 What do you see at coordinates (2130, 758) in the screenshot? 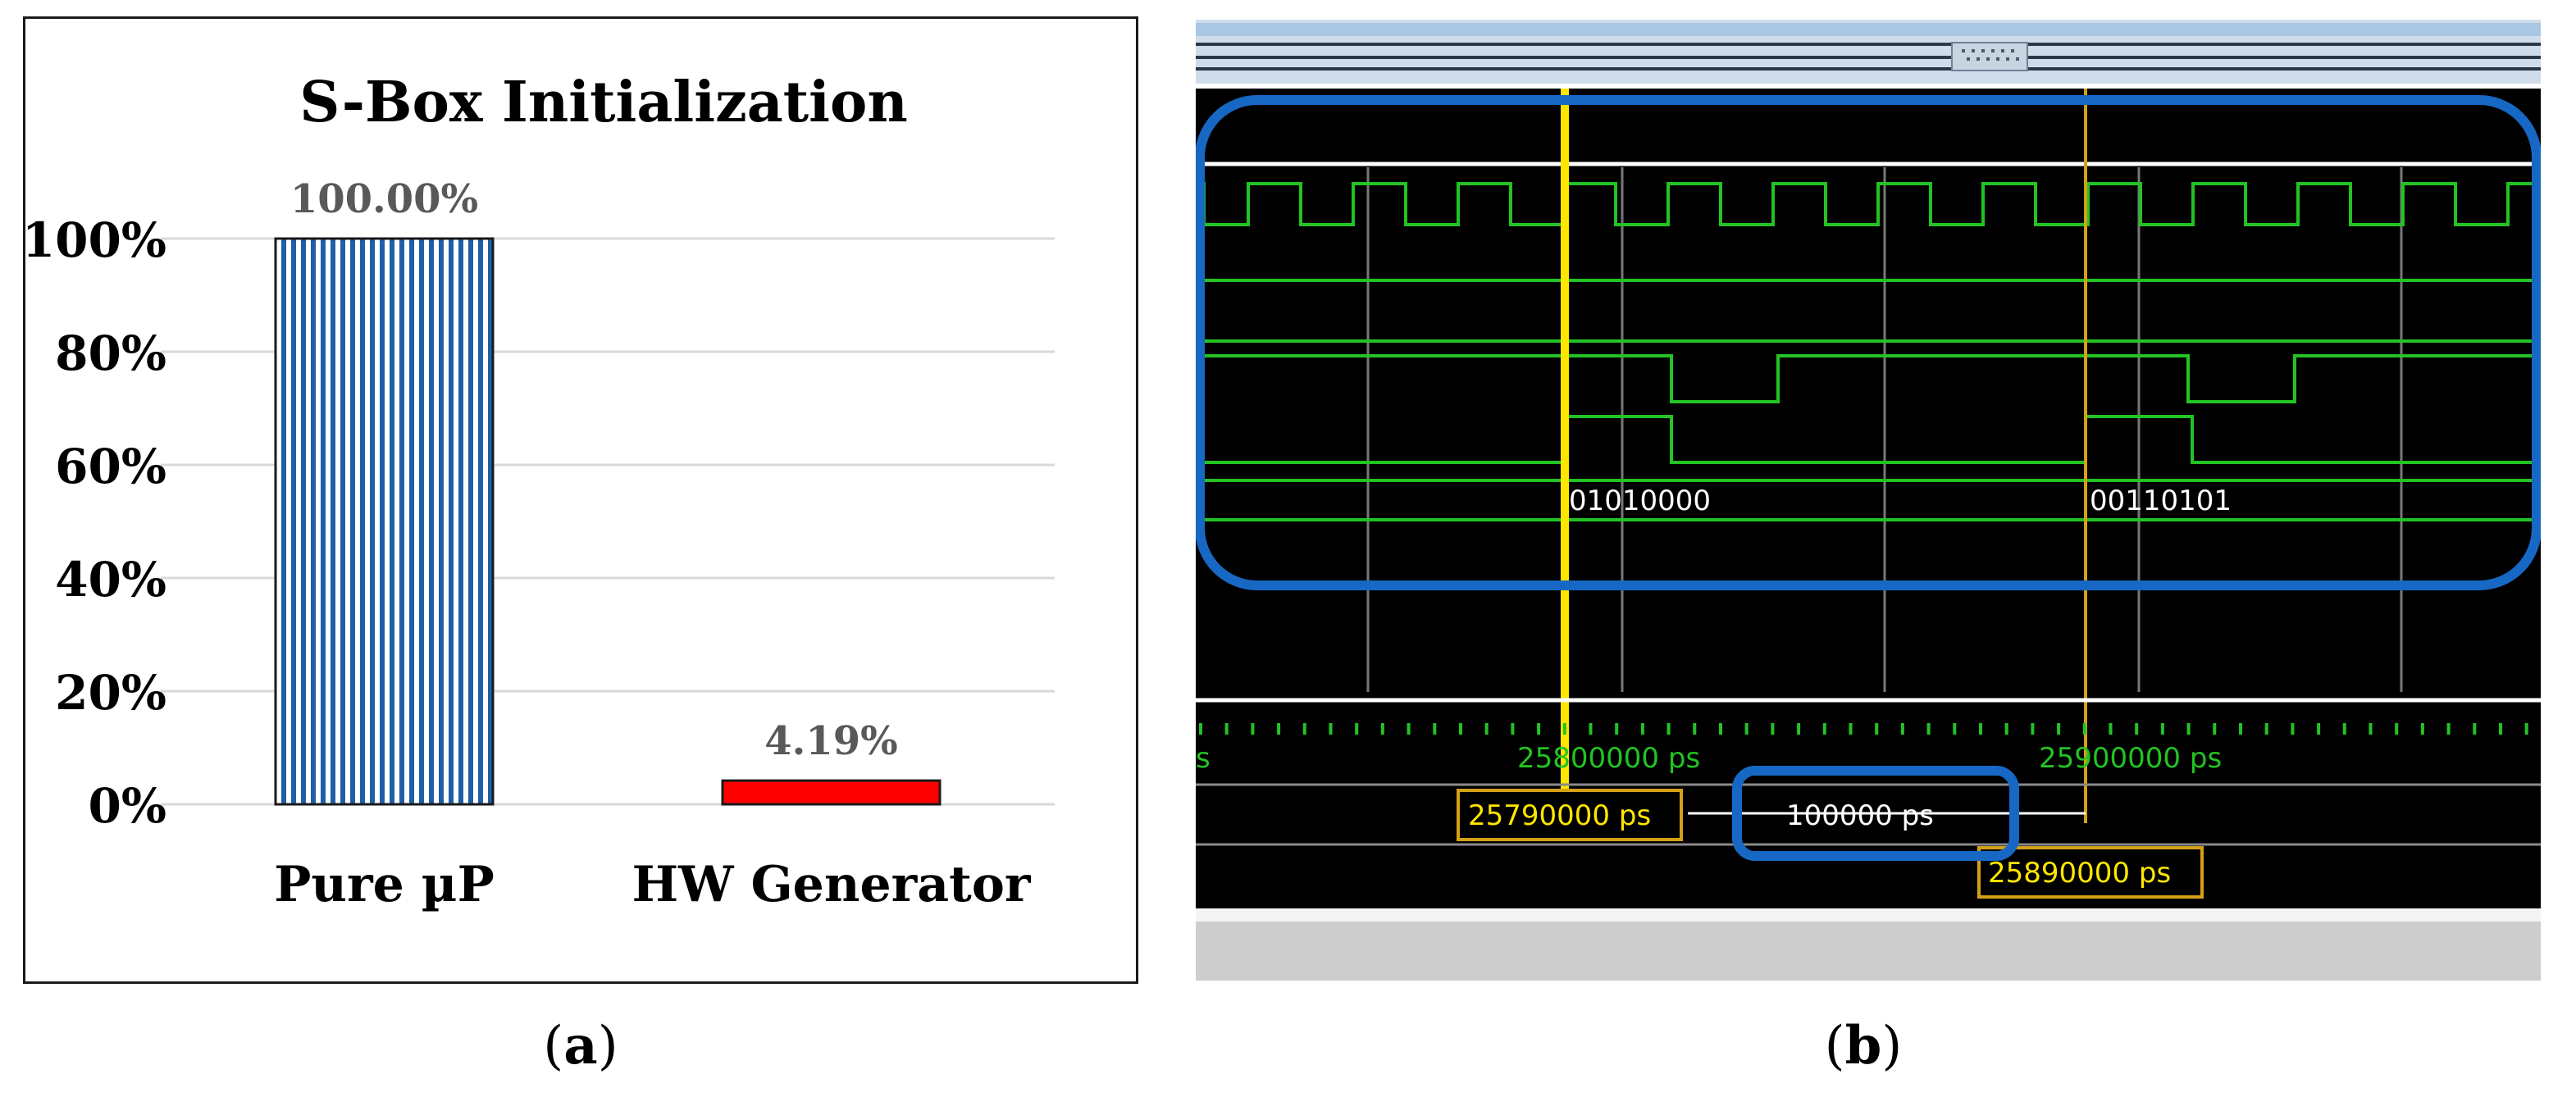
I see `ruler-label-2: 25900000 ps` at bounding box center [2130, 758].